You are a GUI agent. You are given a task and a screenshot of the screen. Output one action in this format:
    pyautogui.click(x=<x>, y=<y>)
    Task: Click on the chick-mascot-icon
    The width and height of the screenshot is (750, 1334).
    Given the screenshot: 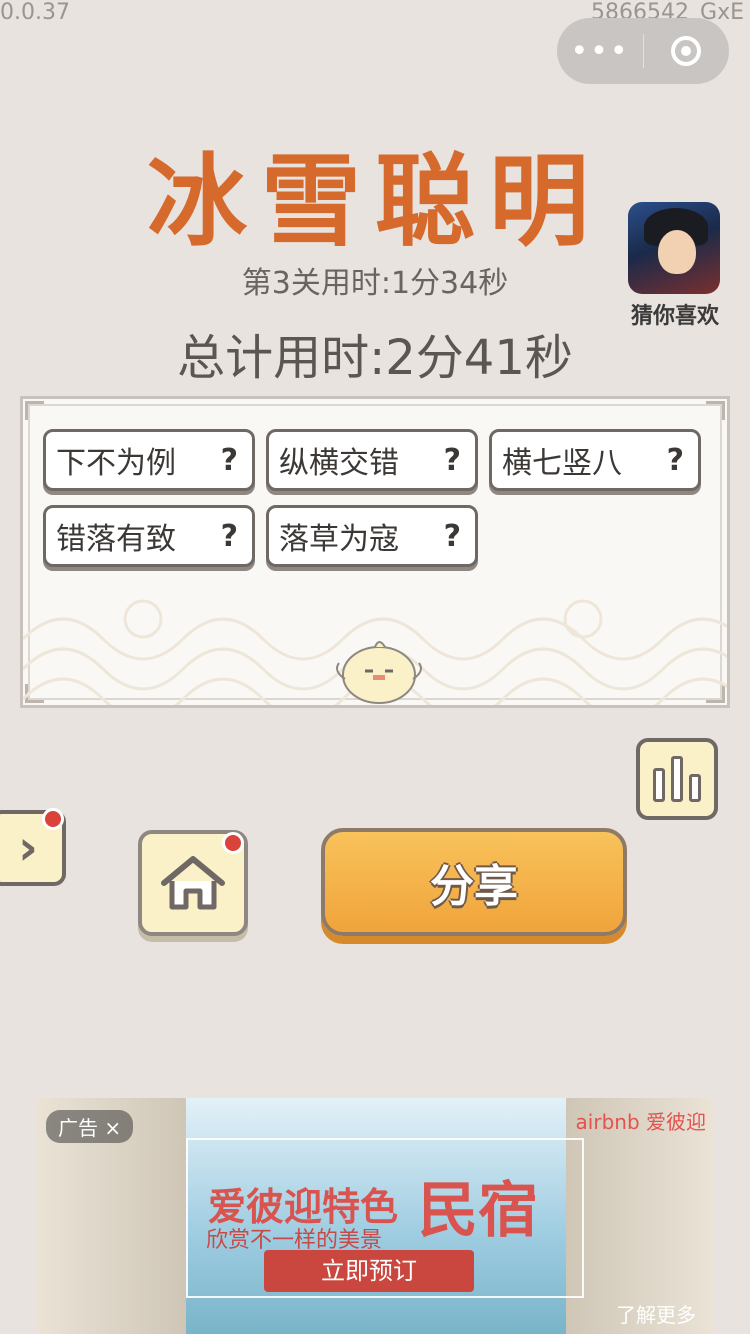 What is the action you would take?
    pyautogui.click(x=379, y=672)
    